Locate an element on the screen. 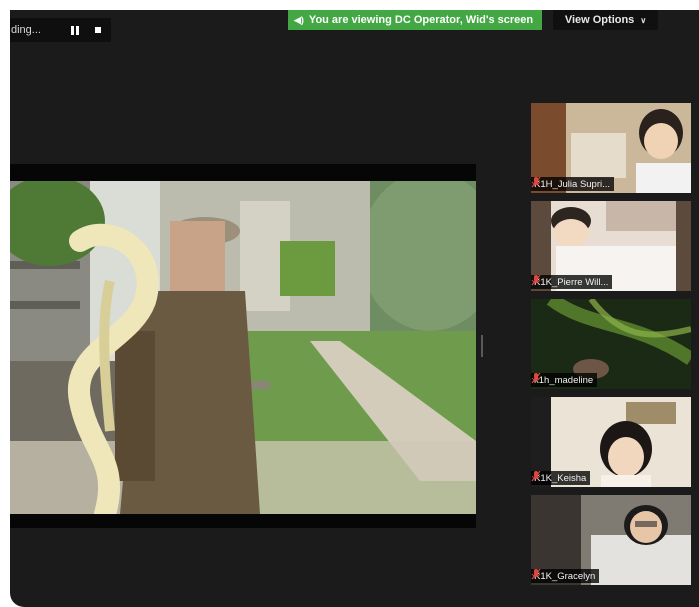  participant-tile: k1h_madeline is located at coordinates (611, 344).